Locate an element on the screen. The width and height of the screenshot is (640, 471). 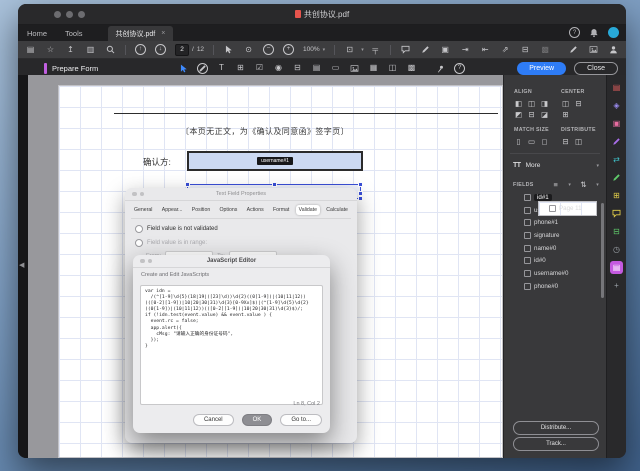
table-field-icon: ⊞ is located at coordinates (240, 68).